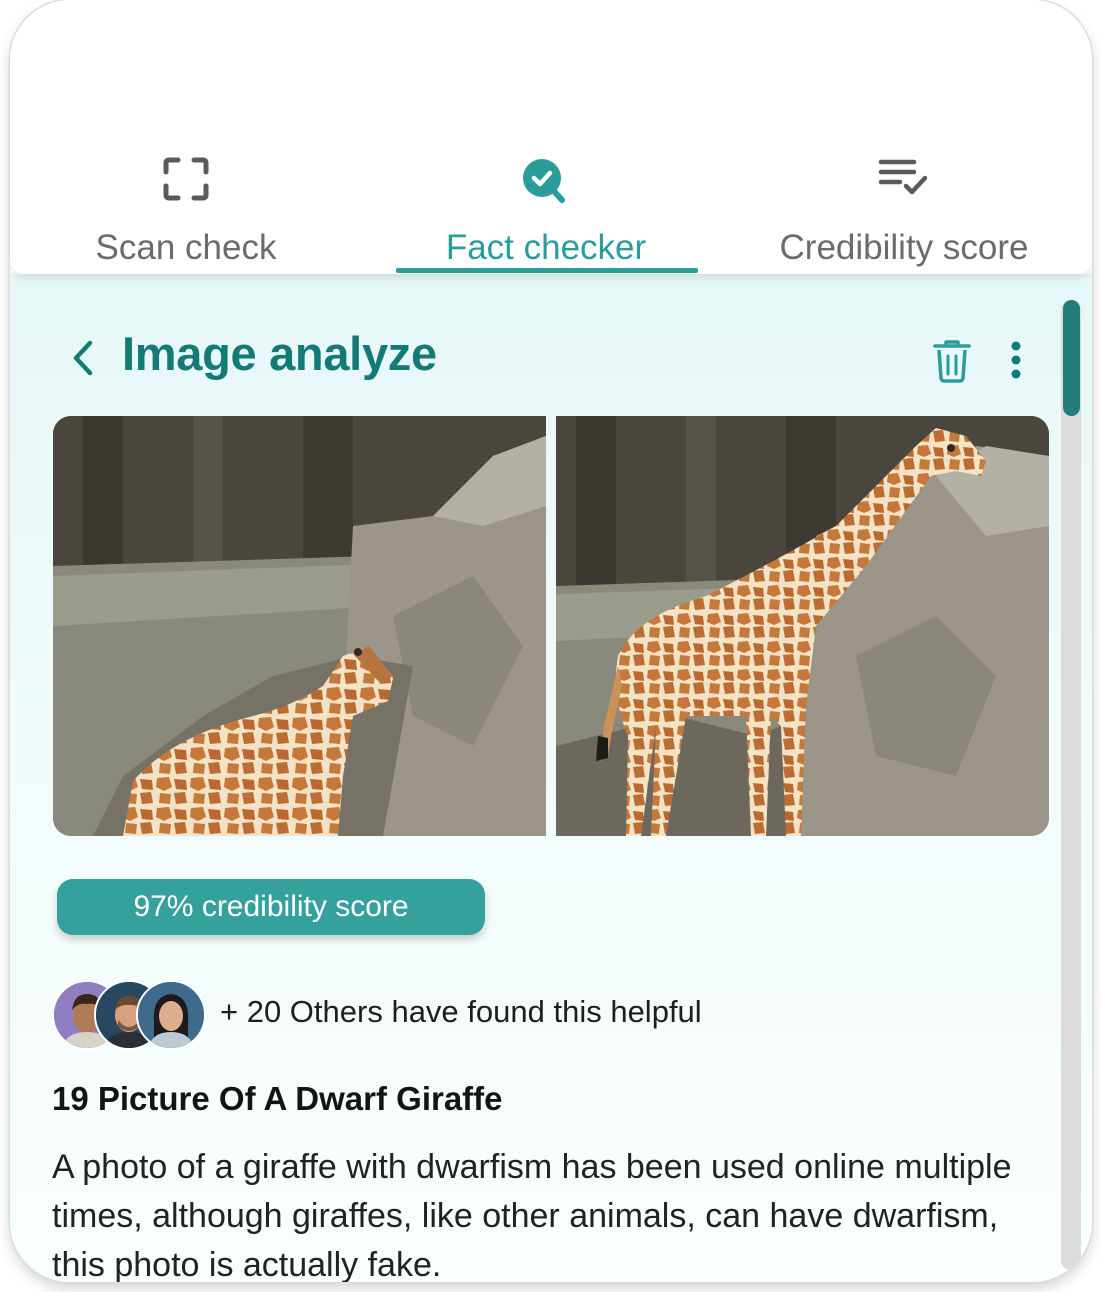 This screenshot has height=1292, width=1102. What do you see at coordinates (277, 1098) in the screenshot?
I see `article-title: 19 Picture Of A Dwarf Giraffe` at bounding box center [277, 1098].